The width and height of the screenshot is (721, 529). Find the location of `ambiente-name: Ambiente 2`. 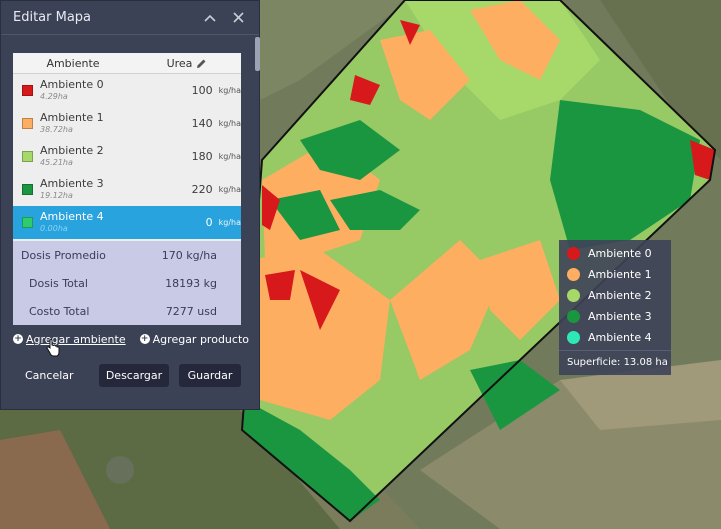

ambiente-name: Ambiente 2 is located at coordinates (72, 150).